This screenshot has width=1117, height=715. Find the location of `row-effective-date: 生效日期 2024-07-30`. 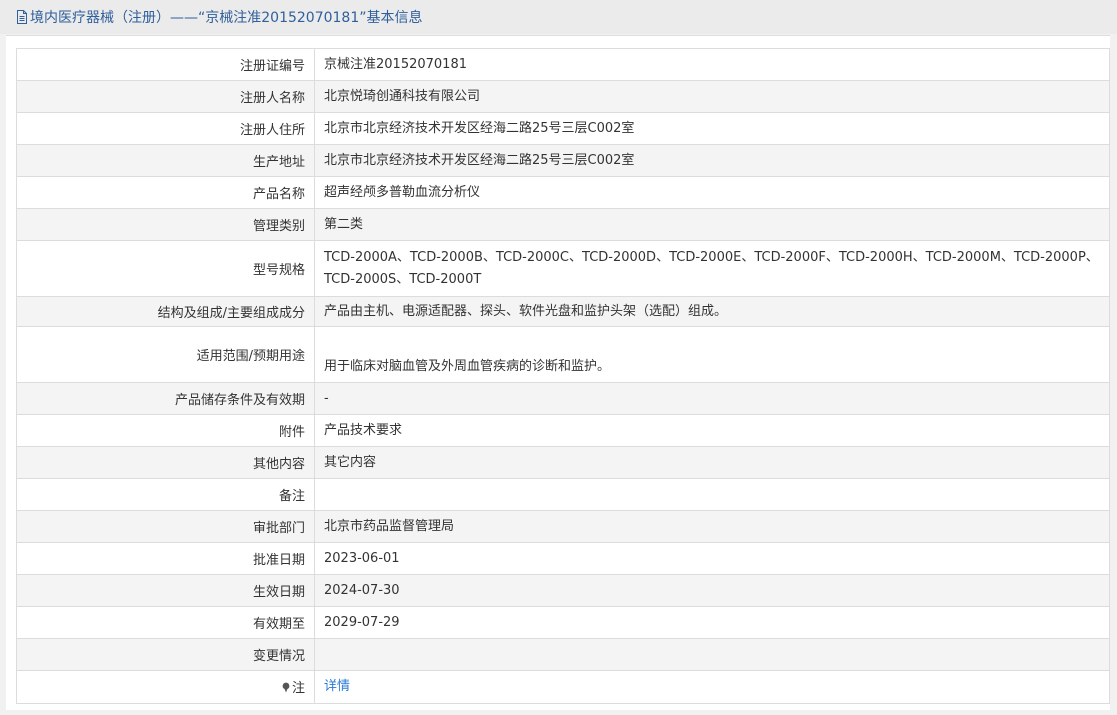

row-effective-date: 生效日期 2024-07-30 is located at coordinates (563, 590).